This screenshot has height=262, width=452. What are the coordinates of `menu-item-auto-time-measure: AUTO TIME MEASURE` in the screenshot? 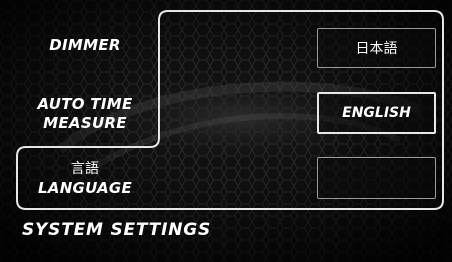 It's located at (85, 114).